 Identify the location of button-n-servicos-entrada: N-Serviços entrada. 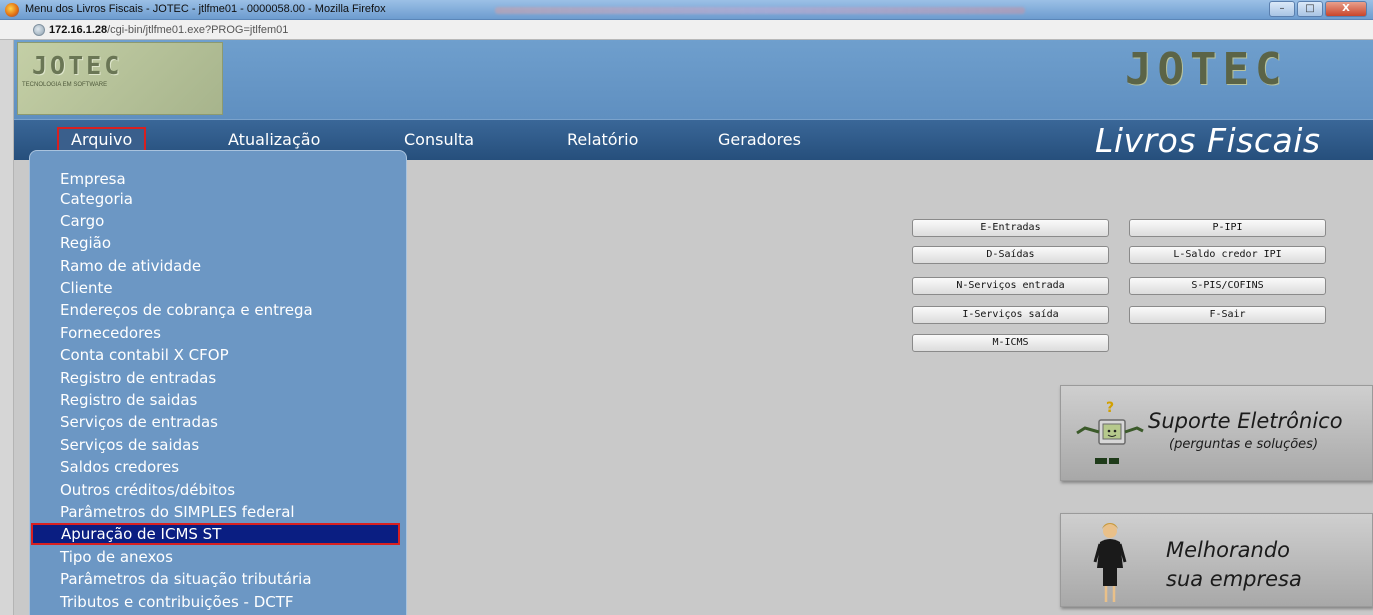
(1010, 286).